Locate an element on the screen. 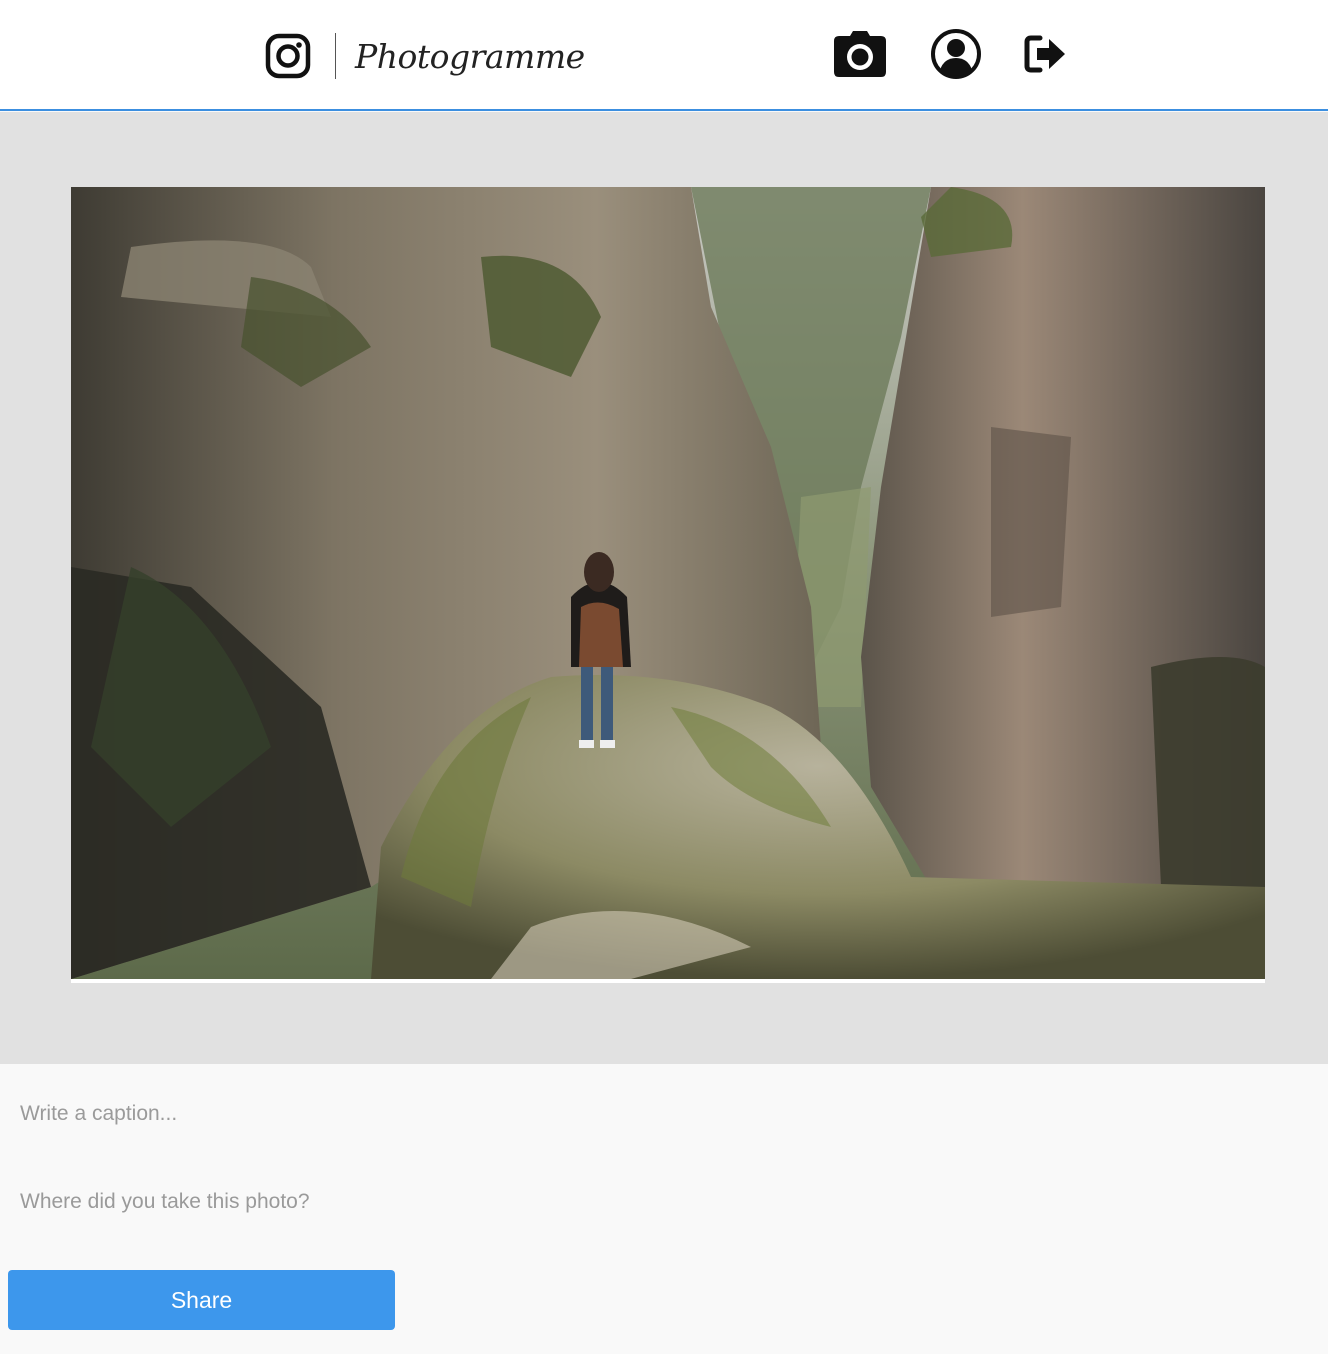 The width and height of the screenshot is (1328, 1354). share-button: Share is located at coordinates (201, 1300).